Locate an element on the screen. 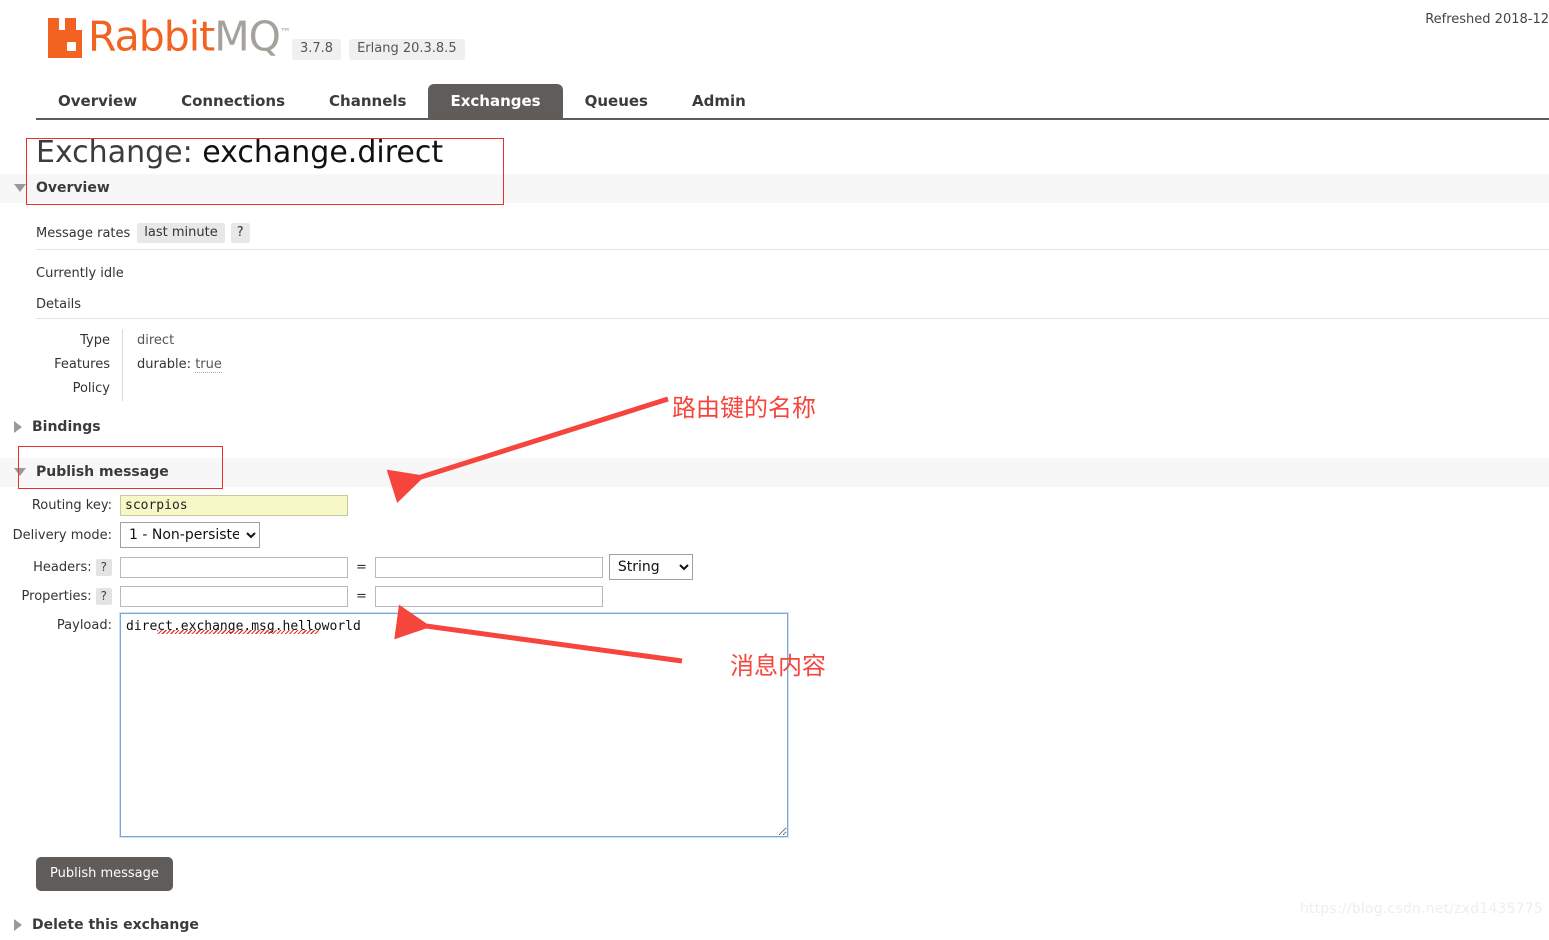 This screenshot has height=940, width=1549. logo-wordmark: RabbitMQ™ is located at coordinates (189, 35).